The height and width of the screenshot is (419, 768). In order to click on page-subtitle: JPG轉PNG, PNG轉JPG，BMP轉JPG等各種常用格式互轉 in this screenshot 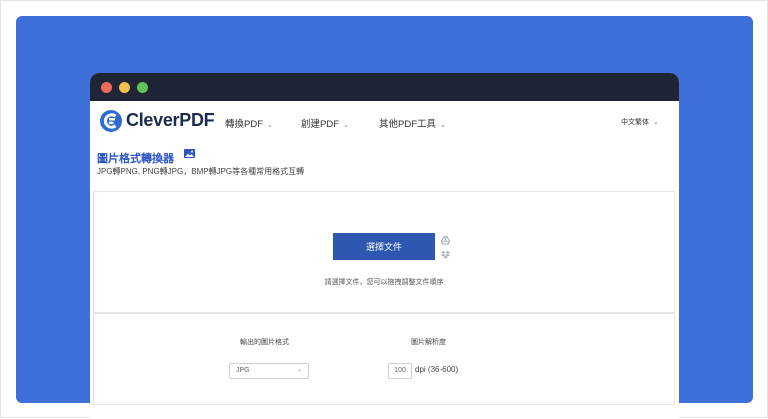, I will do `click(201, 171)`.